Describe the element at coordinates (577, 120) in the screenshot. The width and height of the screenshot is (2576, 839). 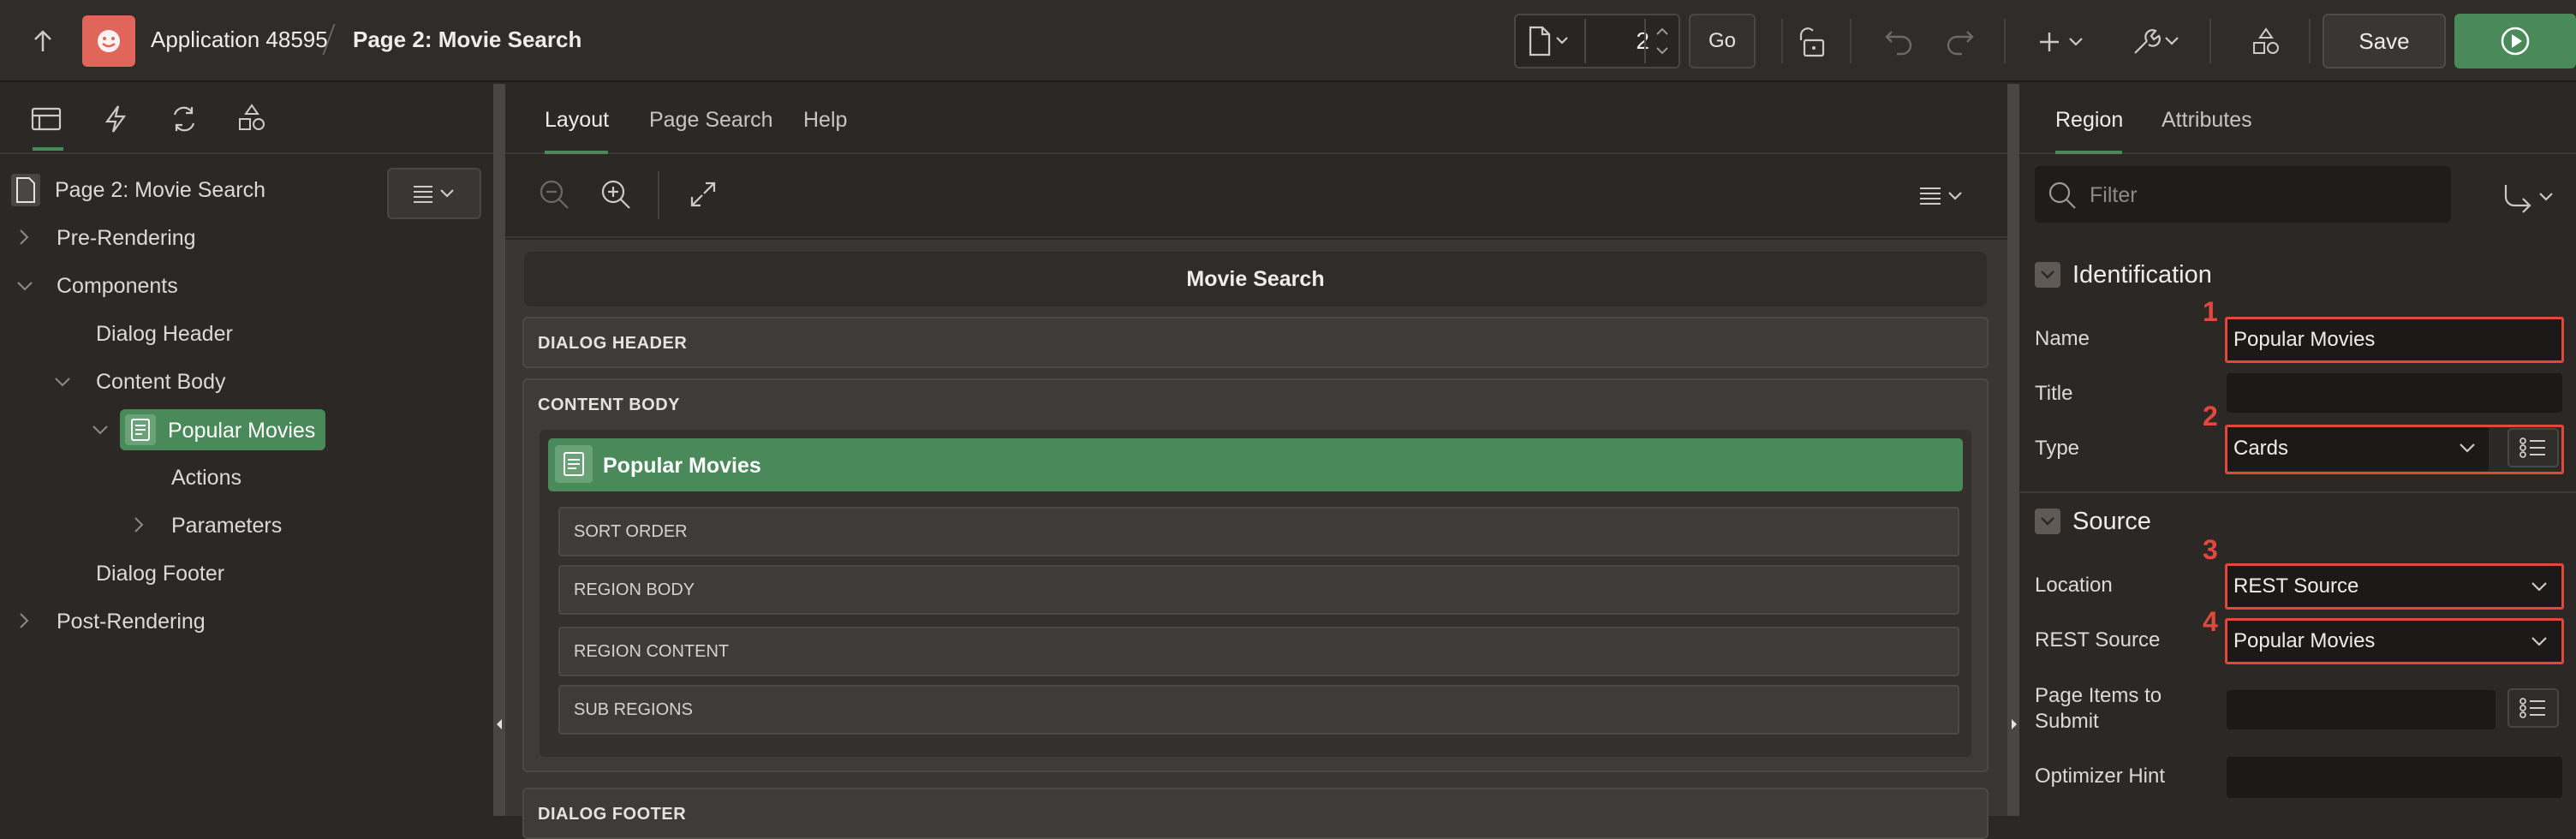
I see `tab-layout: Layout` at that location.